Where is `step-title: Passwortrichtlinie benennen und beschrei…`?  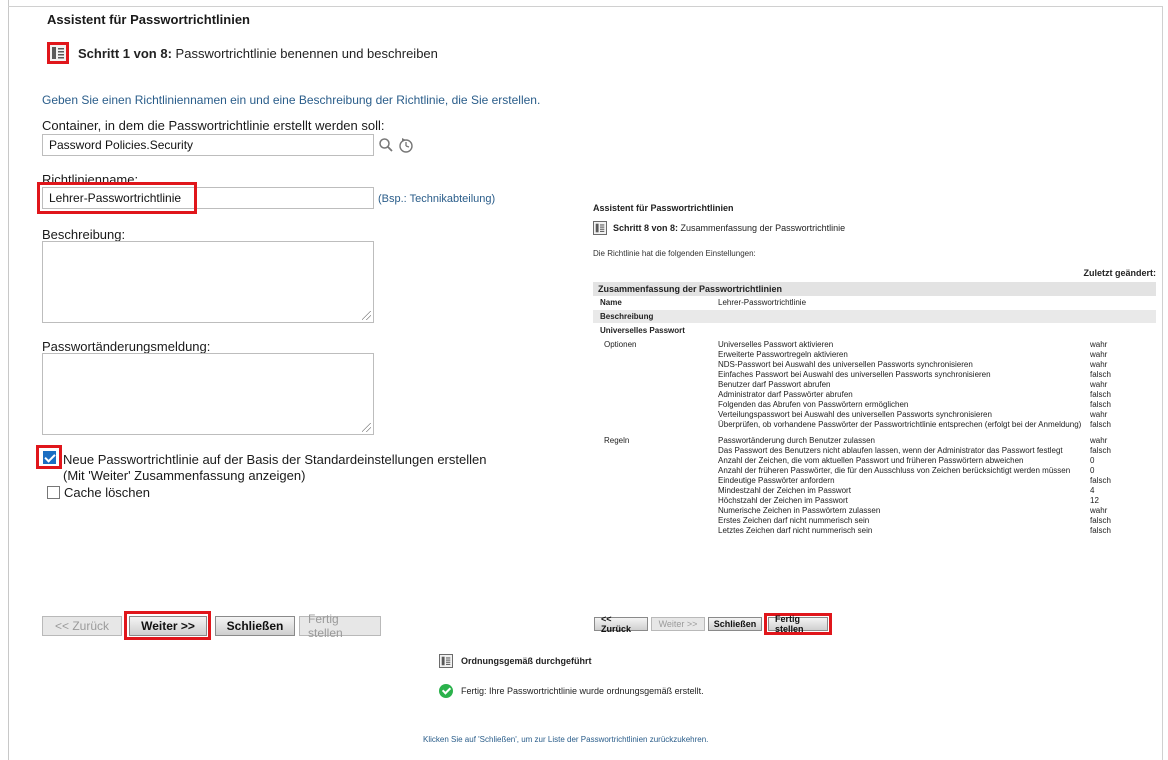 step-title: Passwortrichtlinie benennen und beschrei… is located at coordinates (306, 53).